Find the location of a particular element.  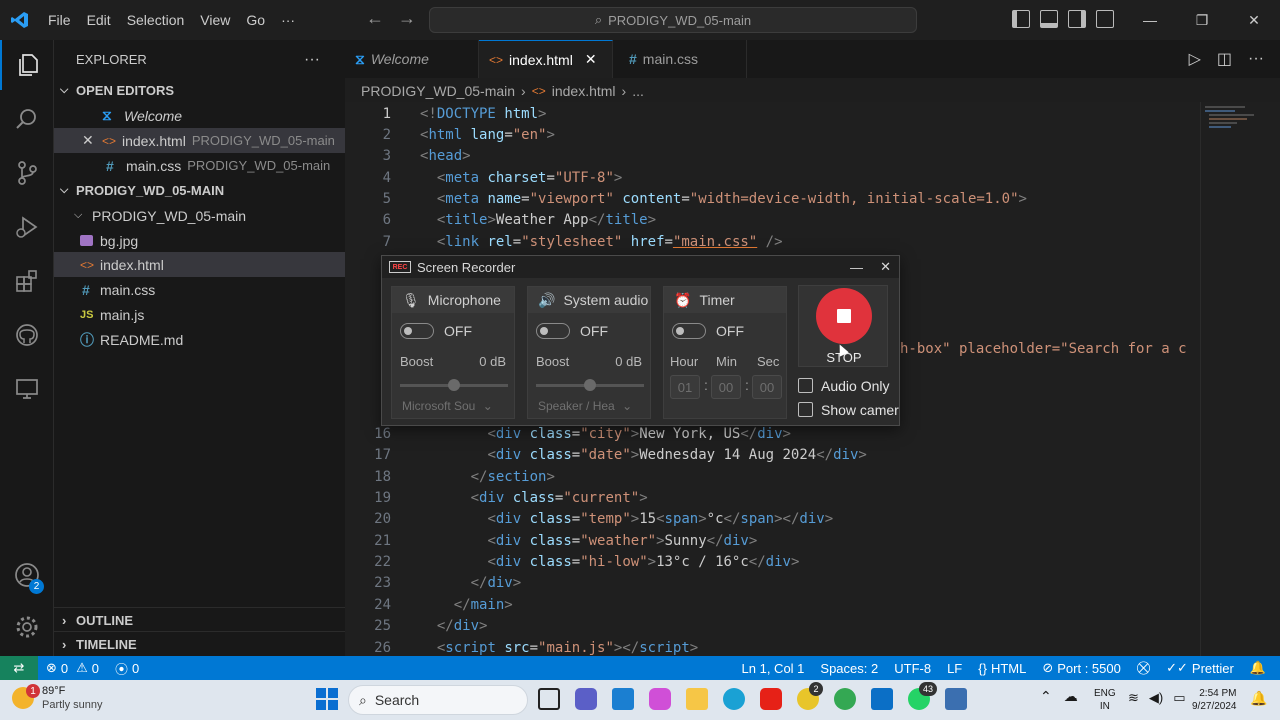

close-tab-icon: ✕ is located at coordinates (591, 59).